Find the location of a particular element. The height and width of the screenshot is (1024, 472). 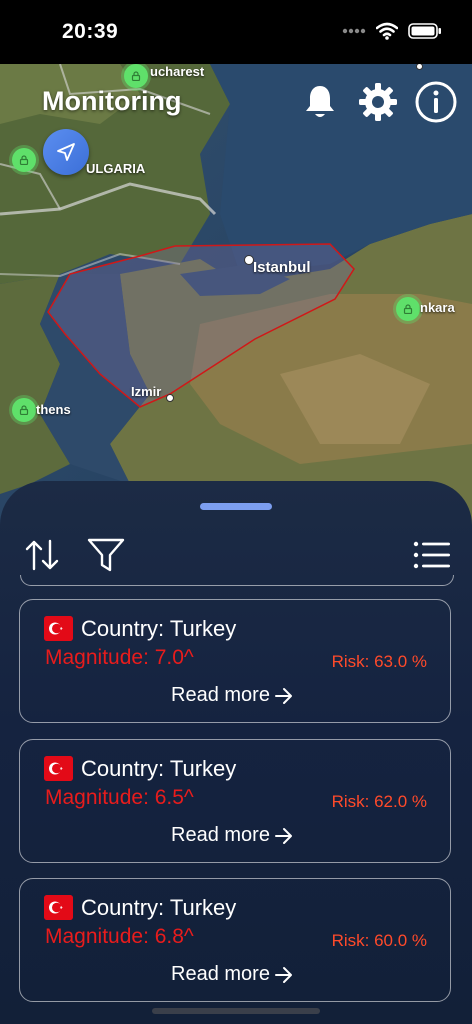

bell-icon is located at coordinates (320, 101).